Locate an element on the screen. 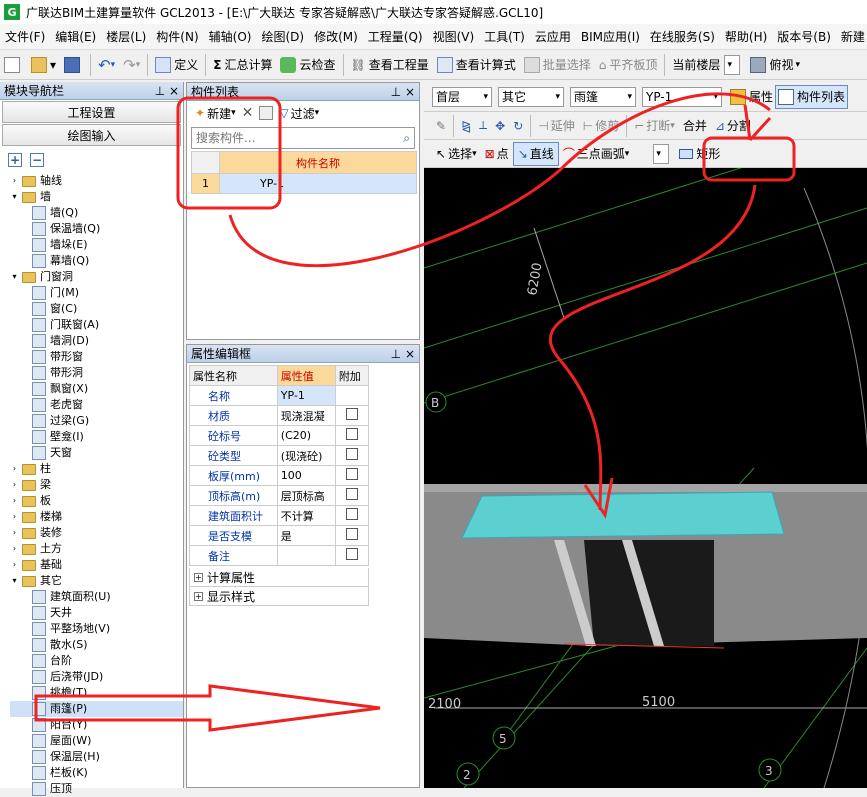  tree-folder: › 轴线 is located at coordinates (96, 181).